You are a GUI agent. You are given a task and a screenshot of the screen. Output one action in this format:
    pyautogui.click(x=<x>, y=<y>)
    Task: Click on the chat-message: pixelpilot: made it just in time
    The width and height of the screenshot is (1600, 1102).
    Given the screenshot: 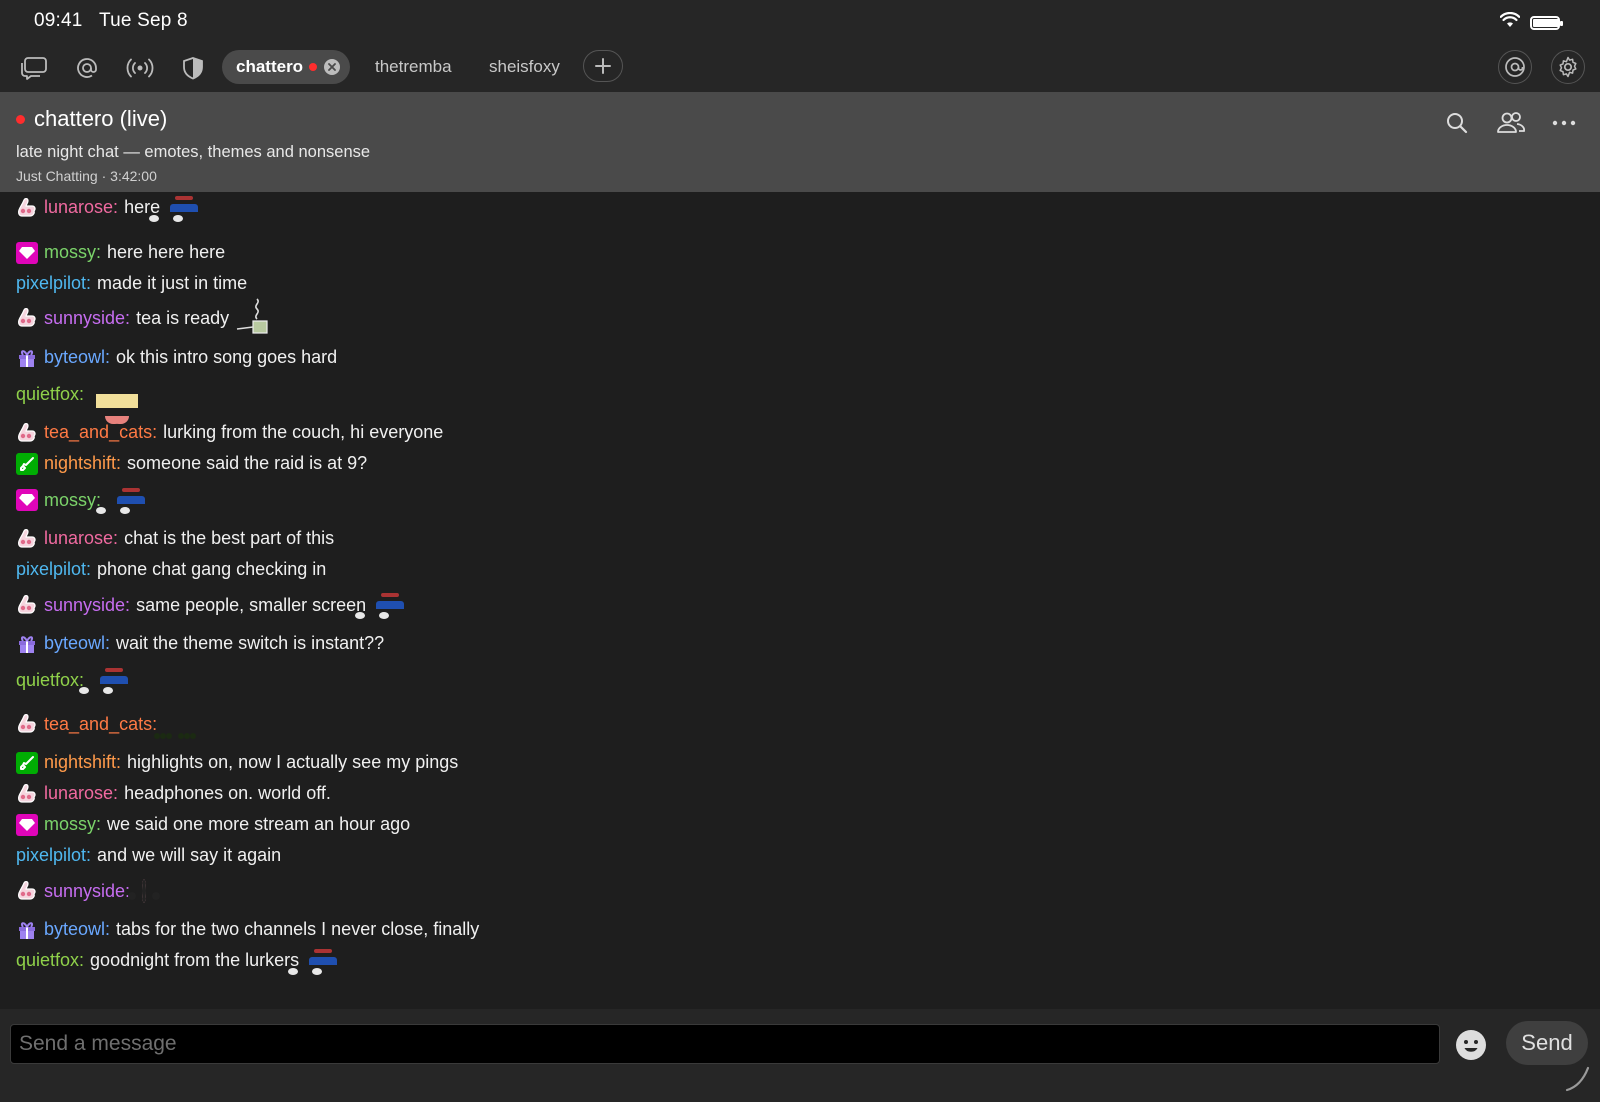 What is the action you would take?
    pyautogui.click(x=131, y=283)
    